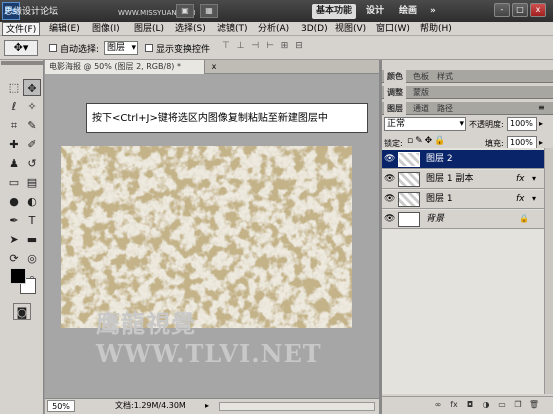 The width and height of the screenshot is (553, 414). Describe the element at coordinates (425, 124) in the screenshot. I see `blend-mode-select: 正常 ▾` at that location.